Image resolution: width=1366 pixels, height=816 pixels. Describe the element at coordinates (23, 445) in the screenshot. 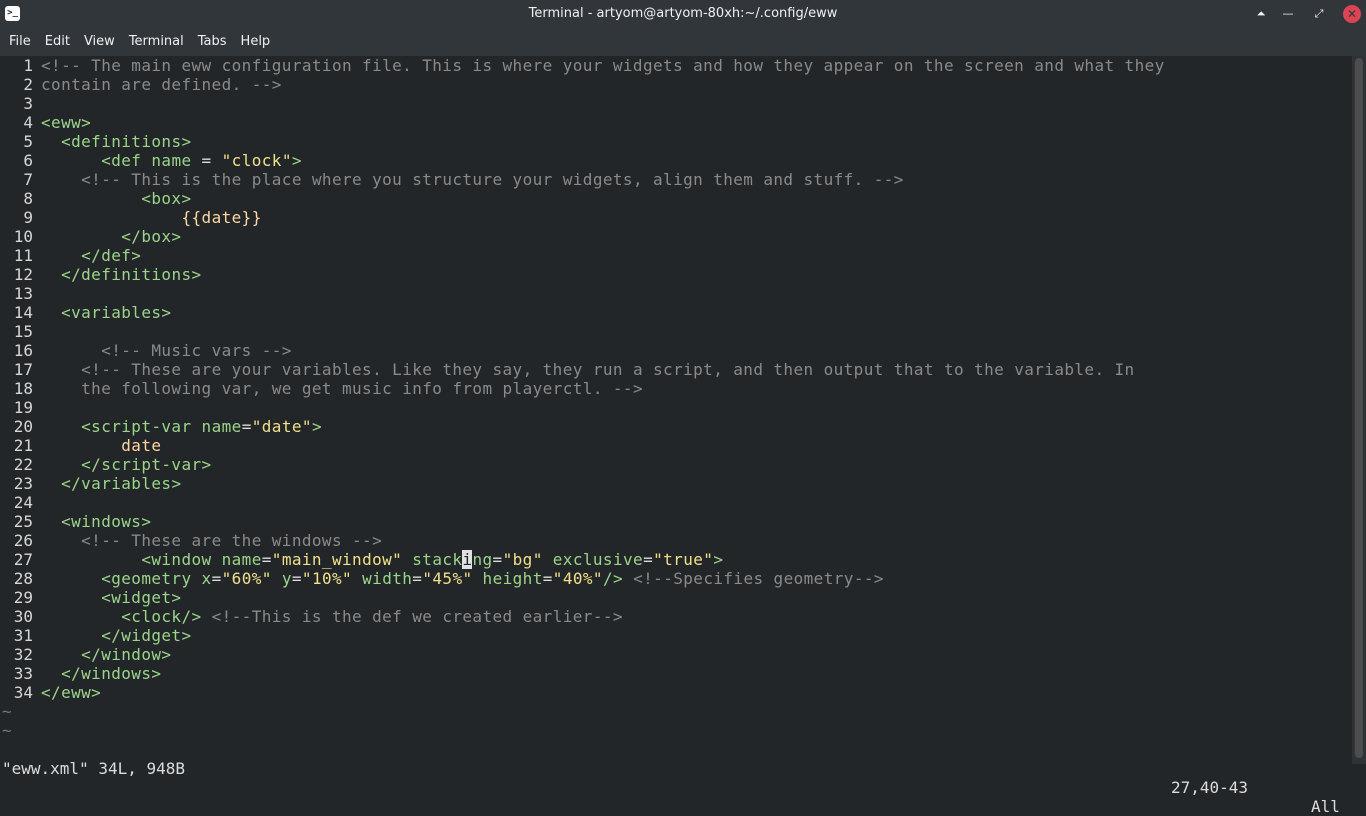

I see `line-number: 21` at that location.